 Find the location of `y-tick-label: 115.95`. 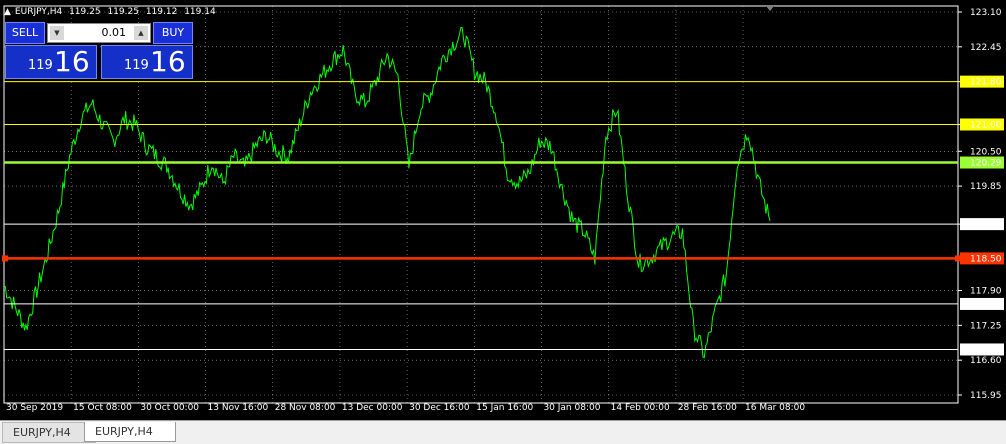

y-tick-label: 115.95 is located at coordinates (986, 396).